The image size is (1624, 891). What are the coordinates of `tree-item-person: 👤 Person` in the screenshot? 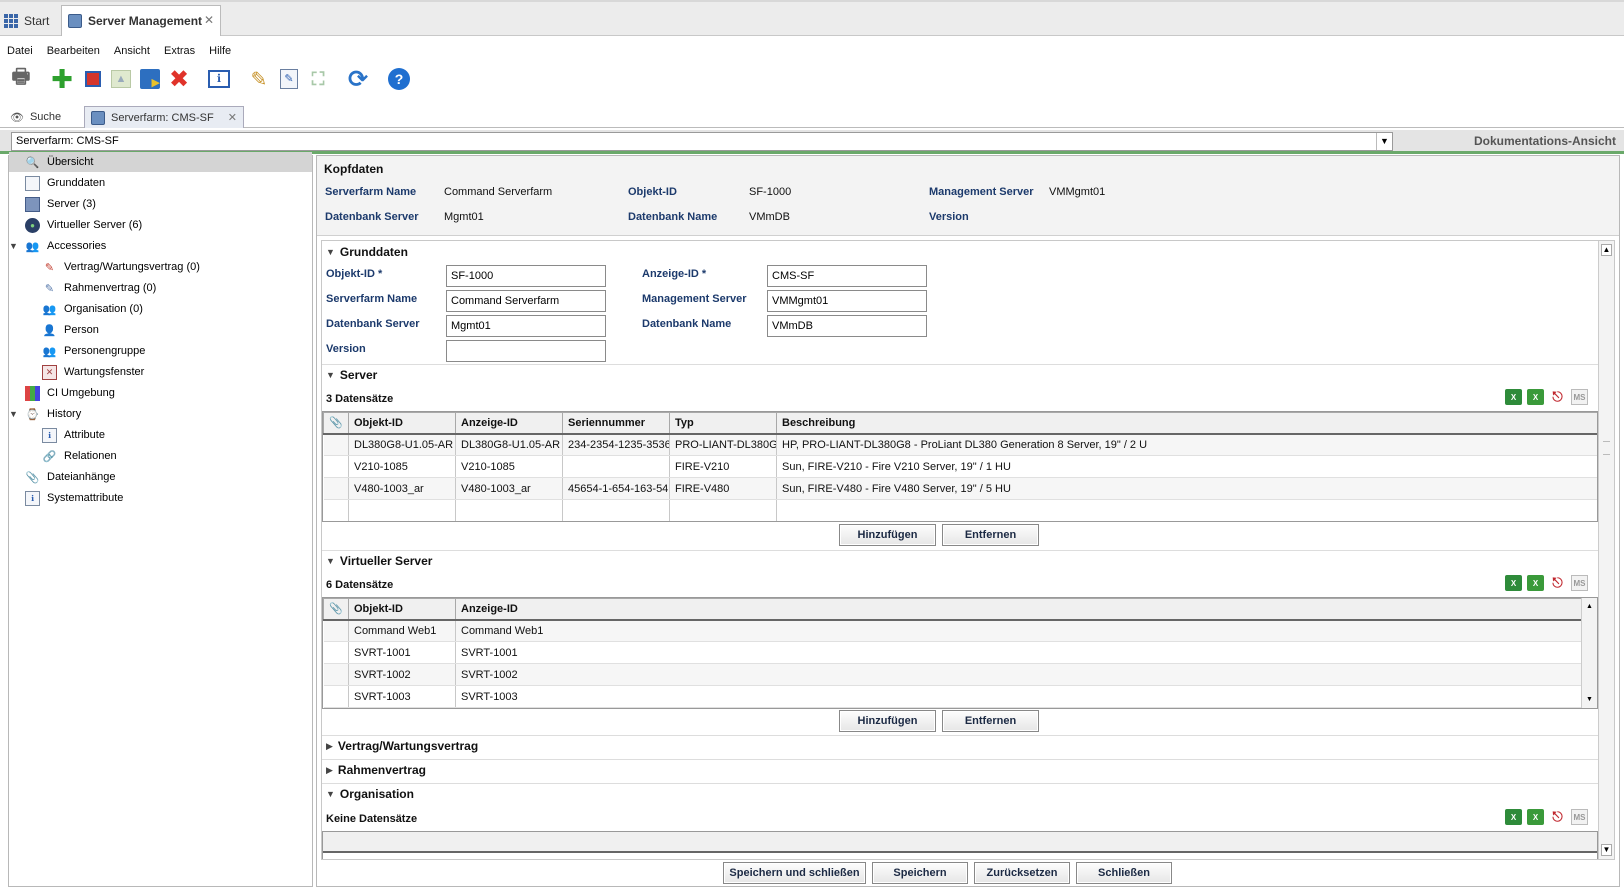 It's located at (70, 330).